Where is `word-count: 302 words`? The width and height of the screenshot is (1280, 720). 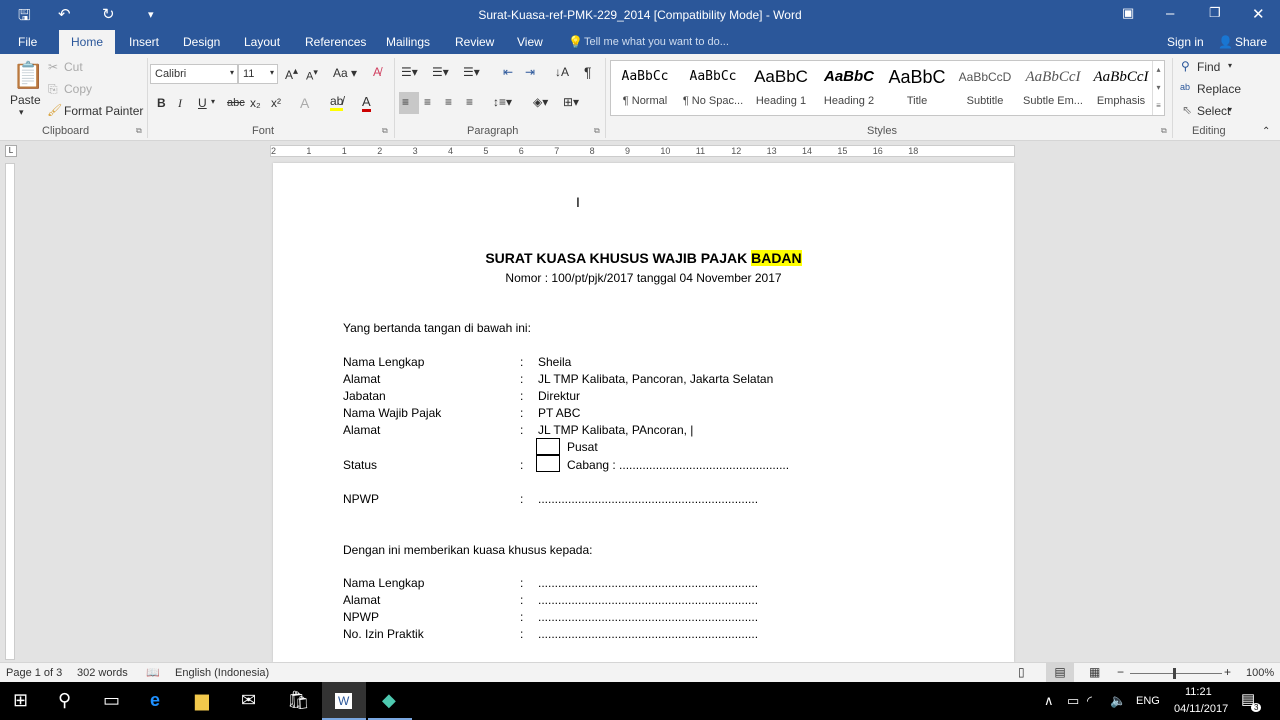
word-count: 302 words is located at coordinates (102, 673).